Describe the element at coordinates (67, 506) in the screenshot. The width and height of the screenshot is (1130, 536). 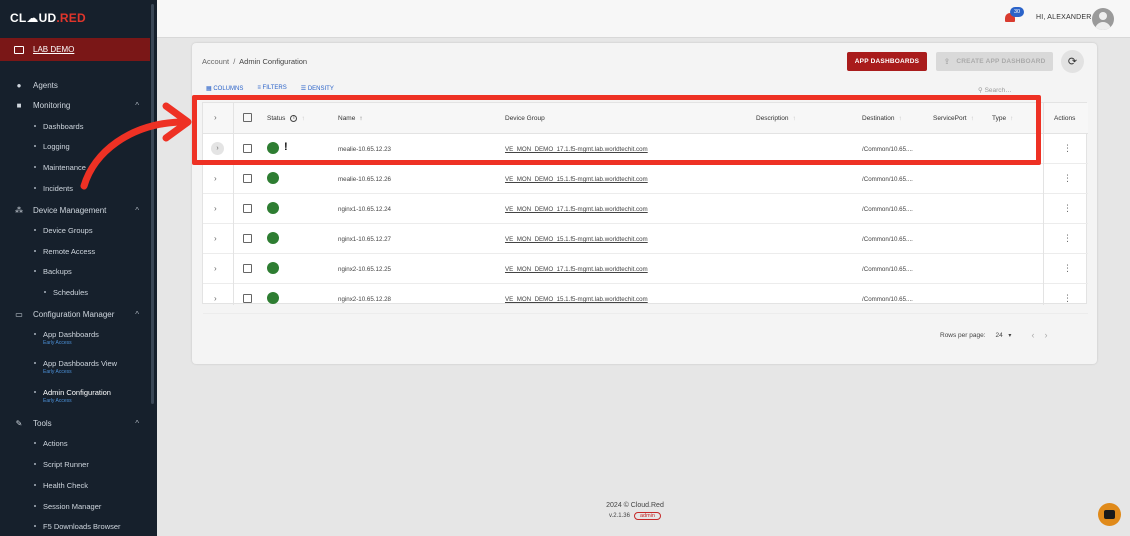
I see `sidebar-item-session-manager: Session Manager` at that location.